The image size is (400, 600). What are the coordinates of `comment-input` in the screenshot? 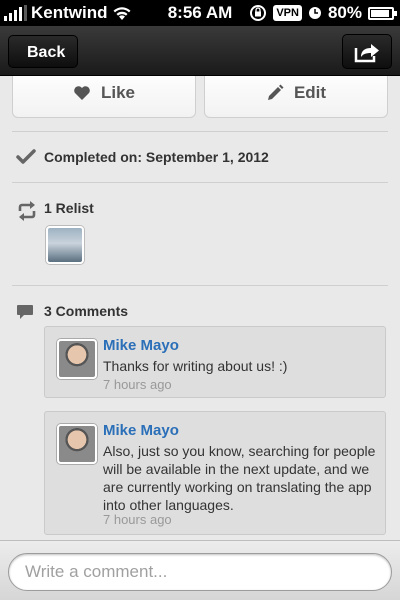 It's located at (200, 572).